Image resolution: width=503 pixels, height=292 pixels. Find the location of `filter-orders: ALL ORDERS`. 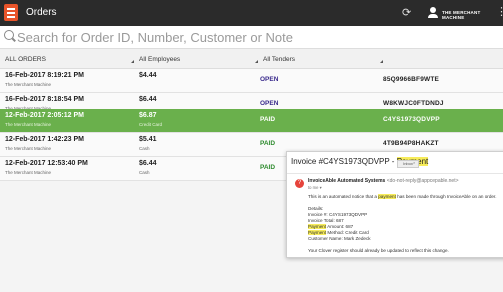

filter-orders: ALL ORDERS is located at coordinates (25, 59).